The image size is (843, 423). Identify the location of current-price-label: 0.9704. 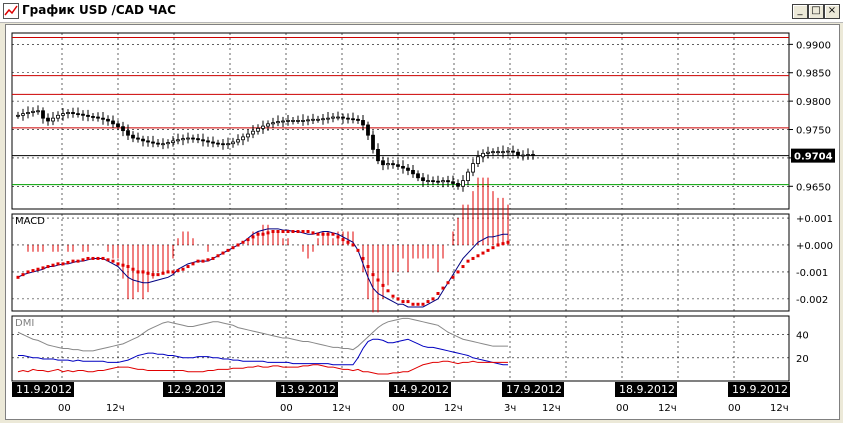
(813, 157).